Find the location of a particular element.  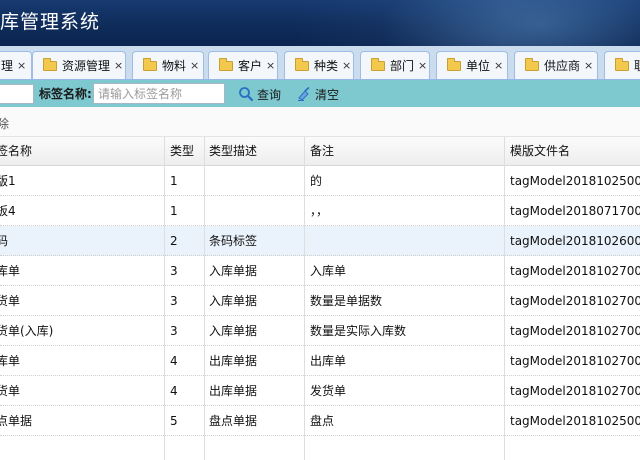

tab-position: 职 is located at coordinates (622, 65).